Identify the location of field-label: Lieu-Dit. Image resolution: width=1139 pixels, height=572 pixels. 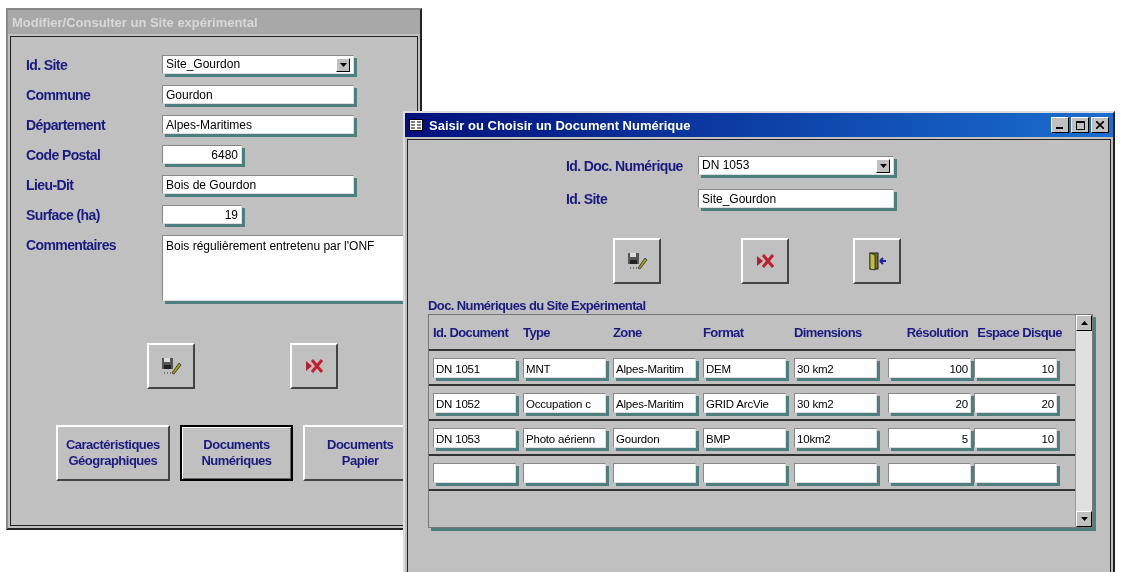
(50, 185).